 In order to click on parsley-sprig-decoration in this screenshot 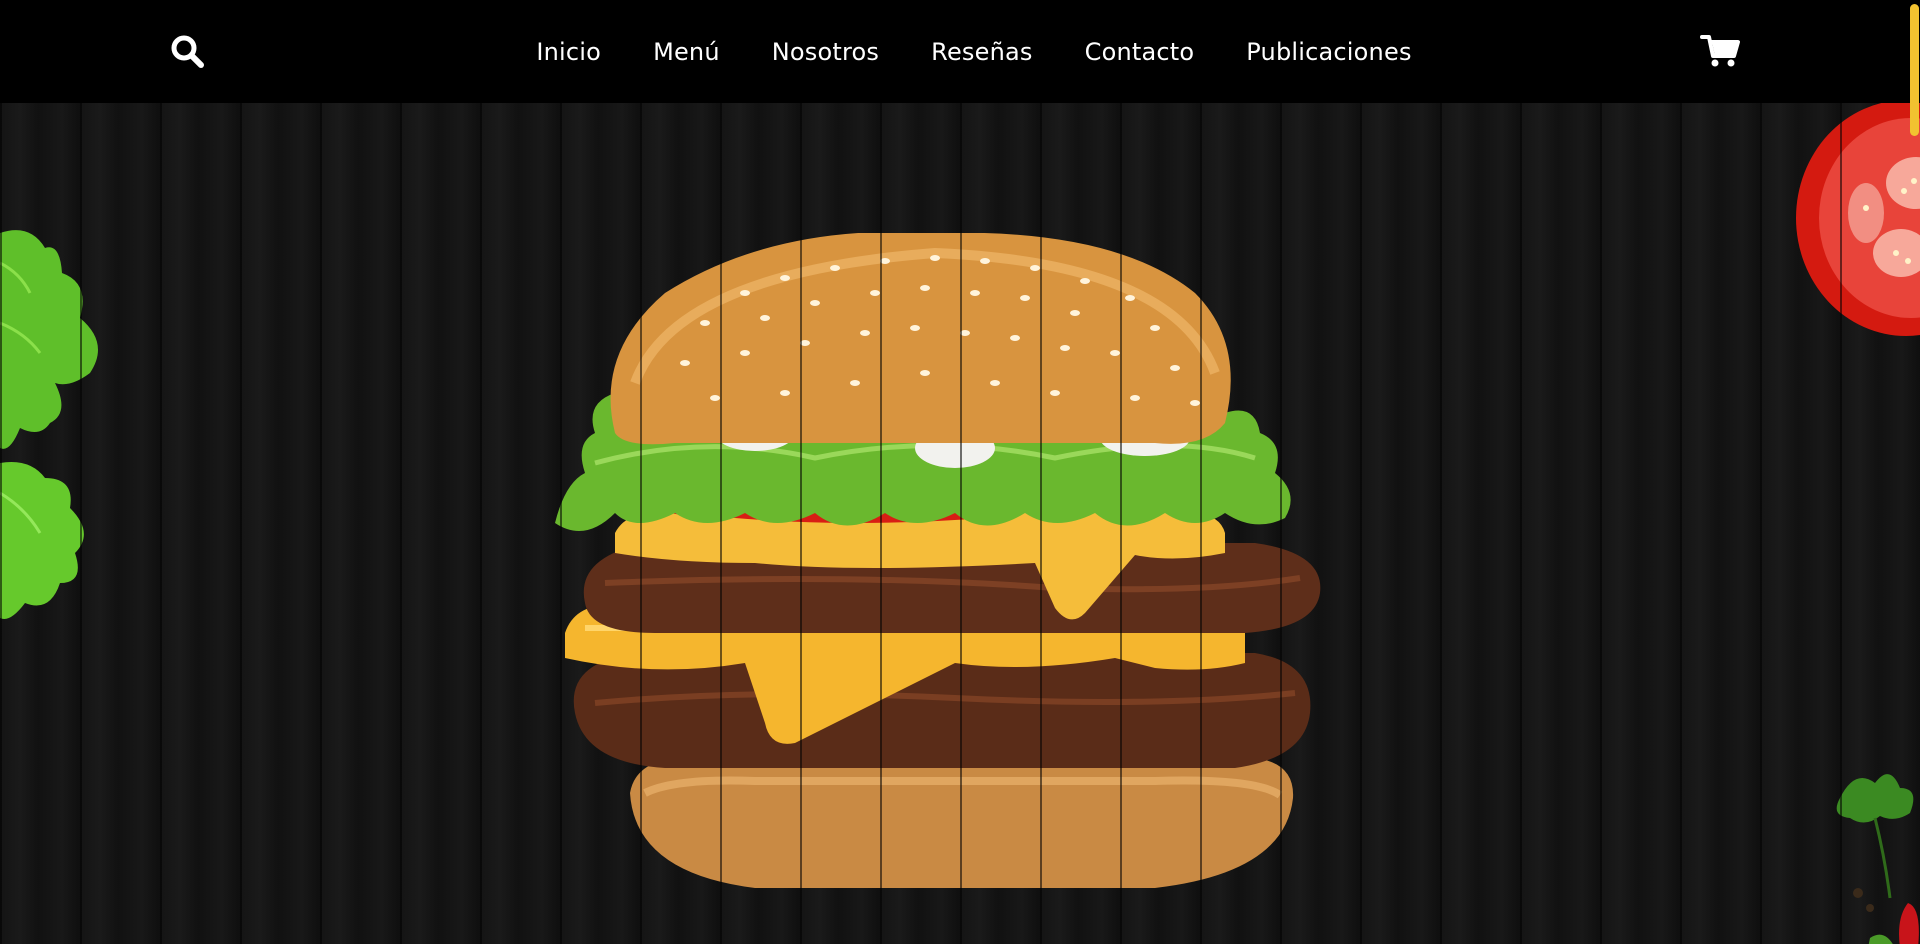, I will do `click(1877, 861)`.